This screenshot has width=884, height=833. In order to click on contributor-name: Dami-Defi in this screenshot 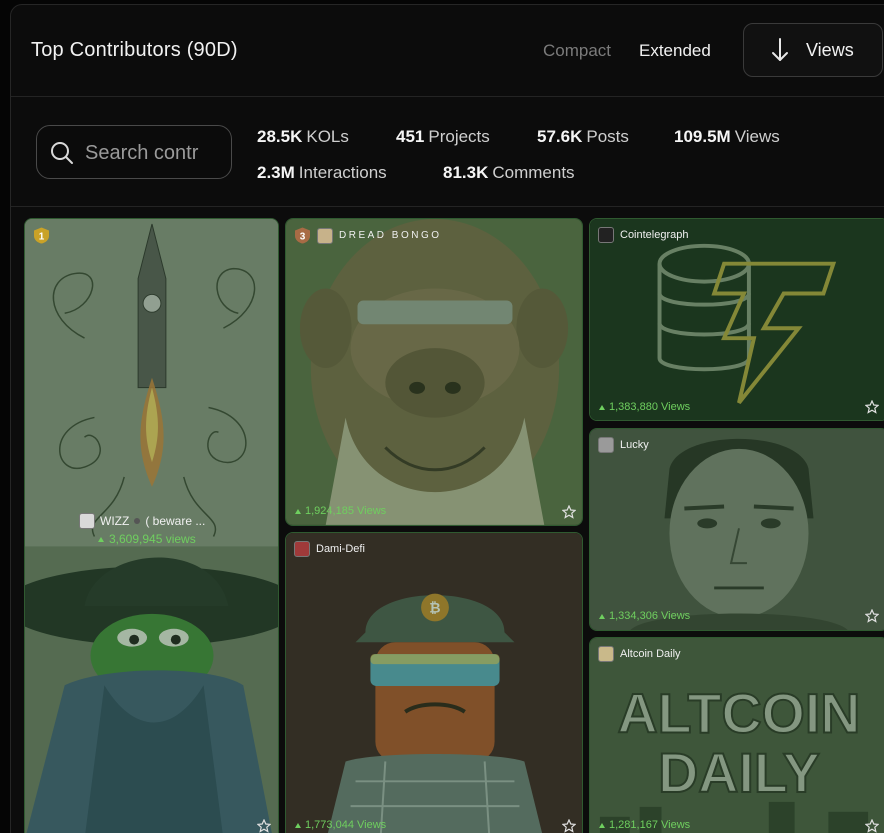, I will do `click(340, 549)`.